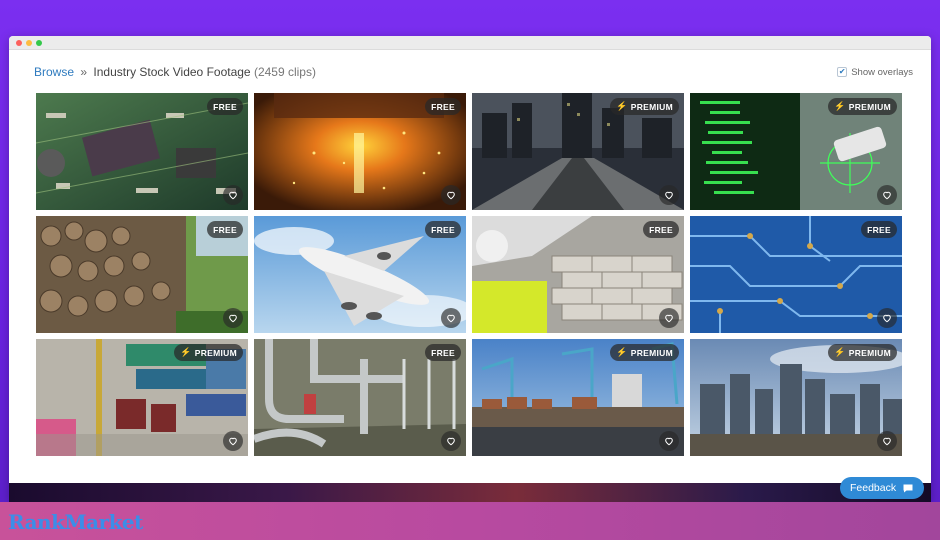 The width and height of the screenshot is (940, 540). I want to click on feedback-button: Feedback, so click(882, 488).